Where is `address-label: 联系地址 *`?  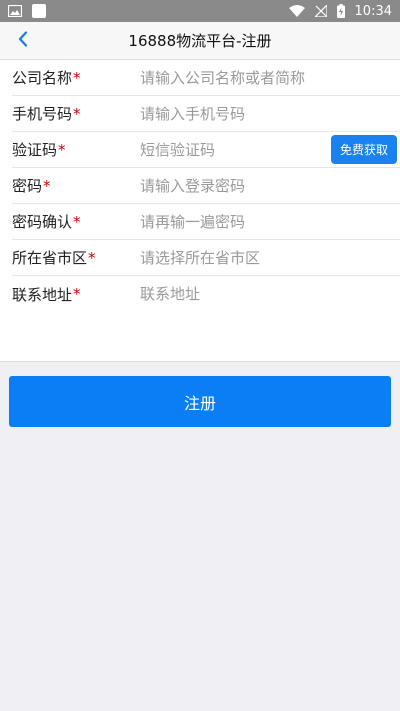 address-label: 联系地址 * is located at coordinates (46, 294).